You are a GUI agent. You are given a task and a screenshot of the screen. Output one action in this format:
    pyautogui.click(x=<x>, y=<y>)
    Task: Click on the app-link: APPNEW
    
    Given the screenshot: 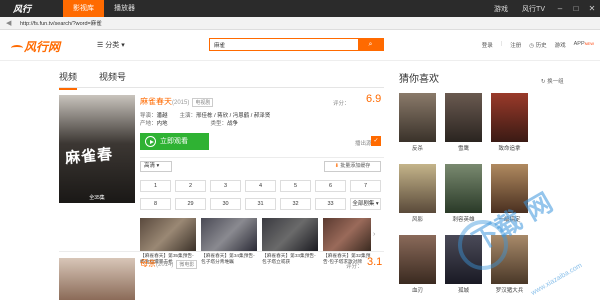 What is the action you would take?
    pyautogui.click(x=584, y=45)
    